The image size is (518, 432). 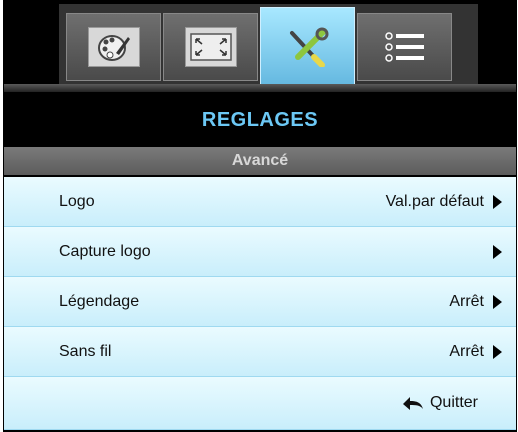 I want to click on section-header: Avancé, so click(x=260, y=161).